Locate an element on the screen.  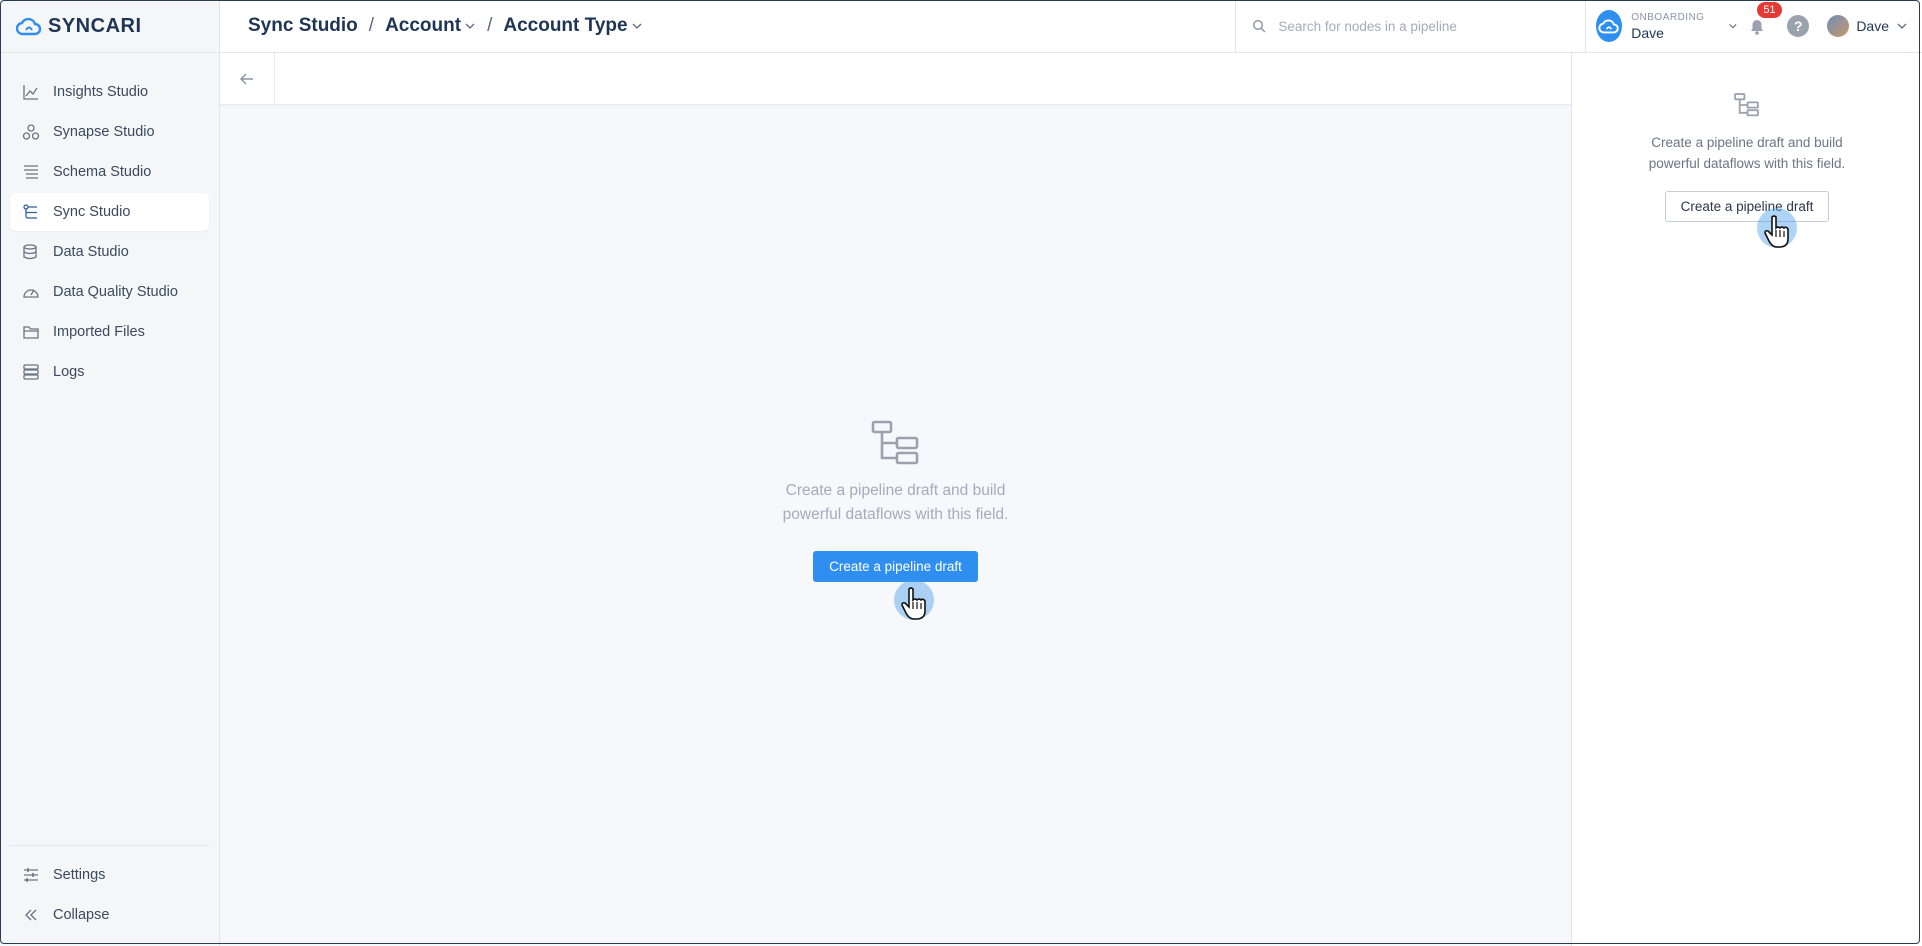
cloud-logo-icon is located at coordinates (29, 26).